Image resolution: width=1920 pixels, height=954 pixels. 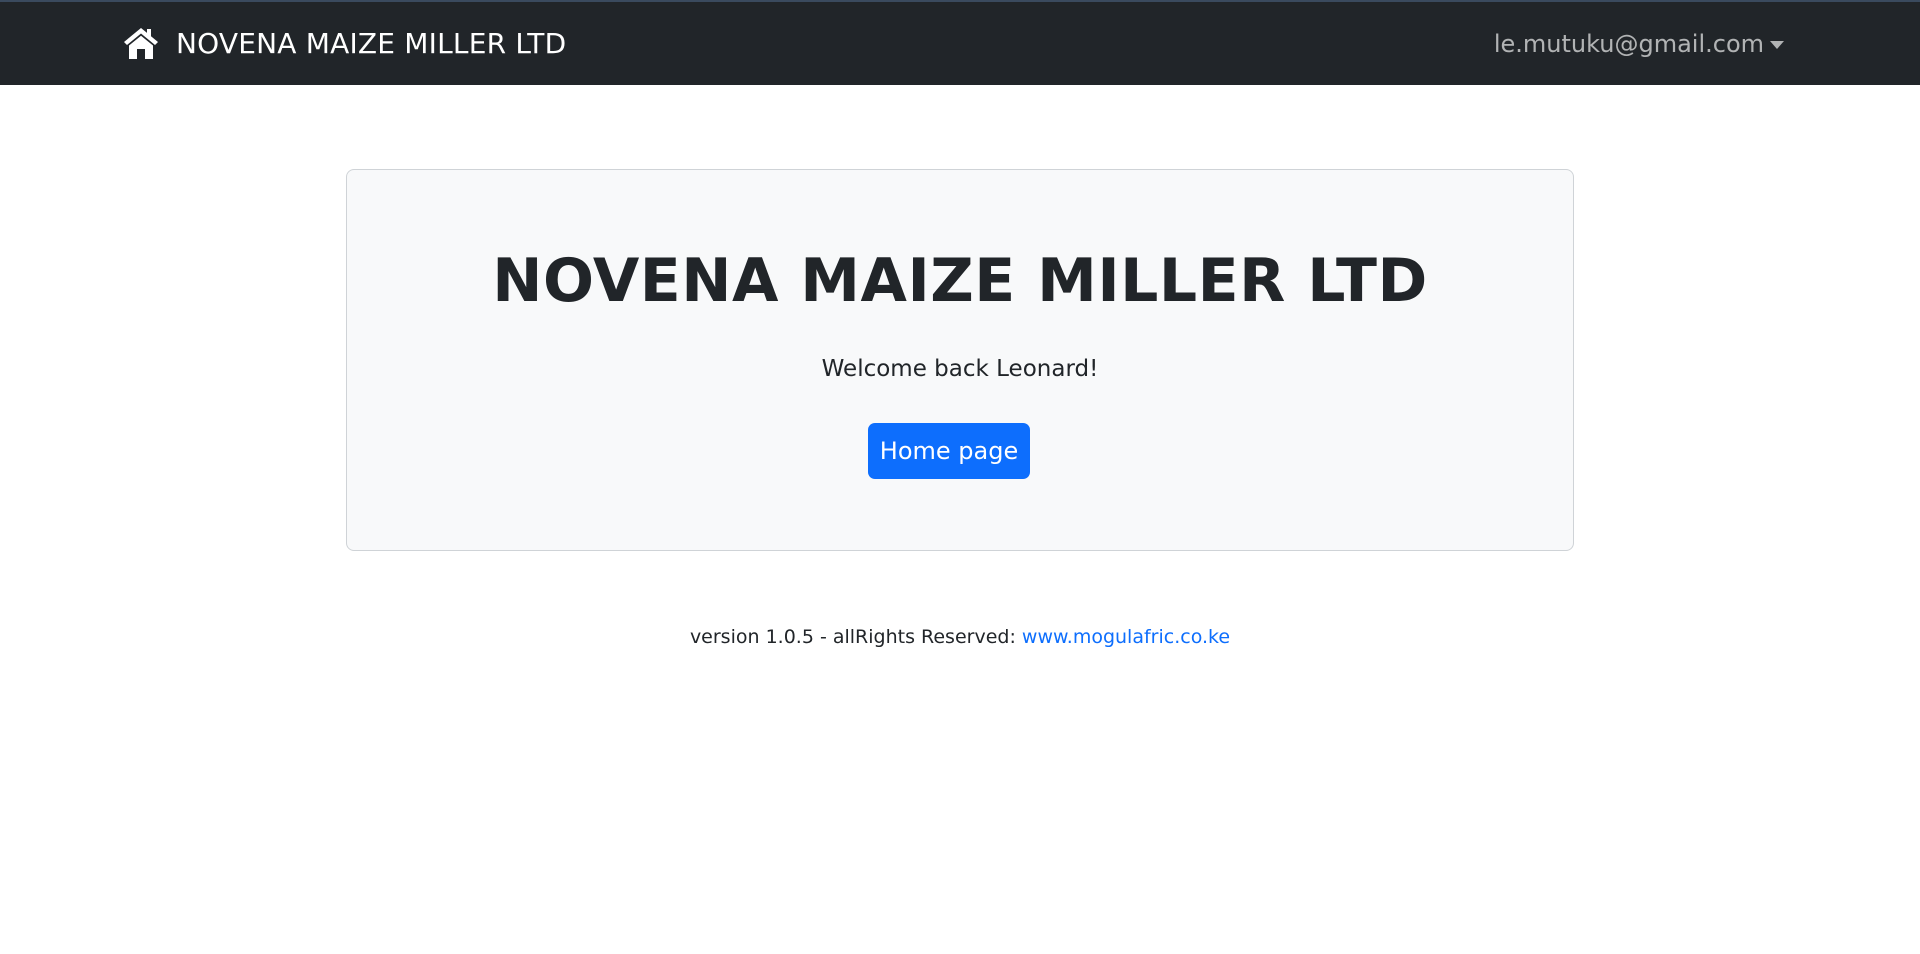 I want to click on footer-version-text: version 1.0.5 - allRights Reserved:, so click(x=852, y=637).